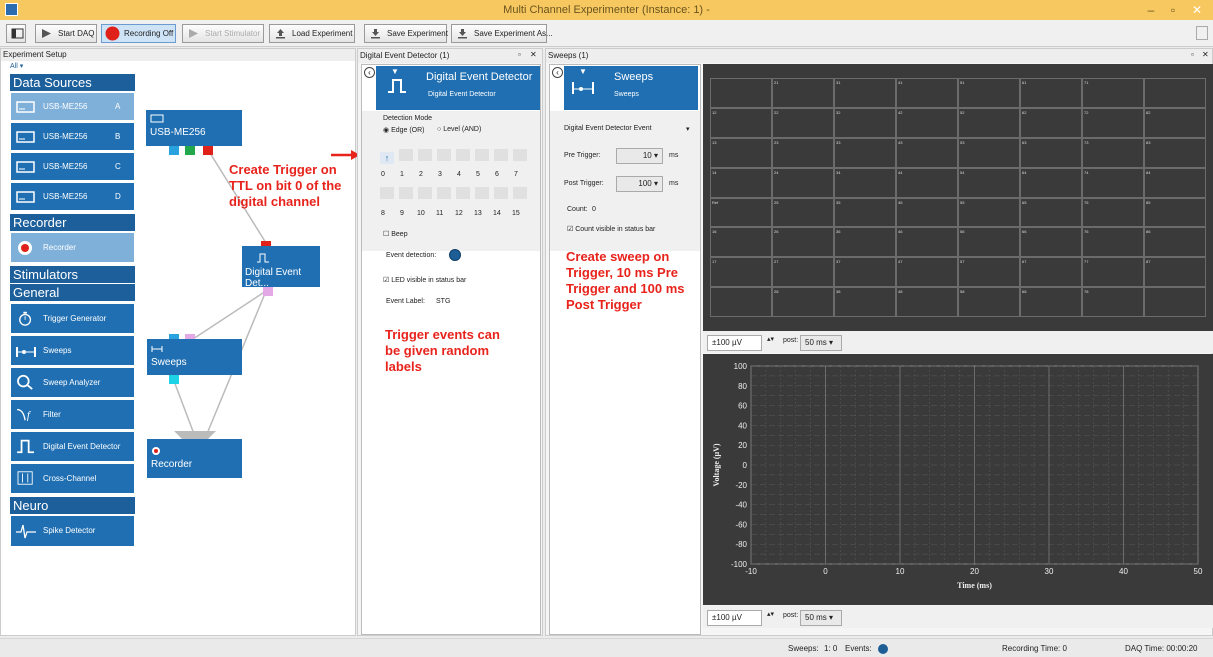  I want to click on electrode-cell: 22, so click(803, 122).